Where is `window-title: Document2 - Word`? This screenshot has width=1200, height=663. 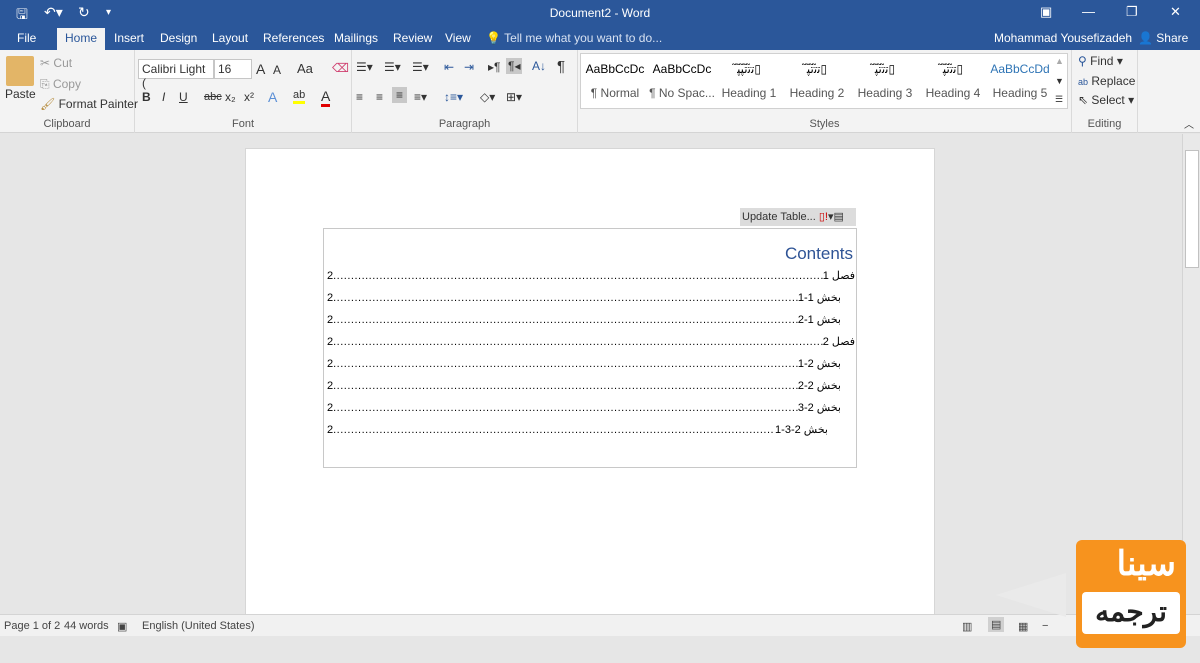
window-title: Document2 - Word is located at coordinates (600, 13).